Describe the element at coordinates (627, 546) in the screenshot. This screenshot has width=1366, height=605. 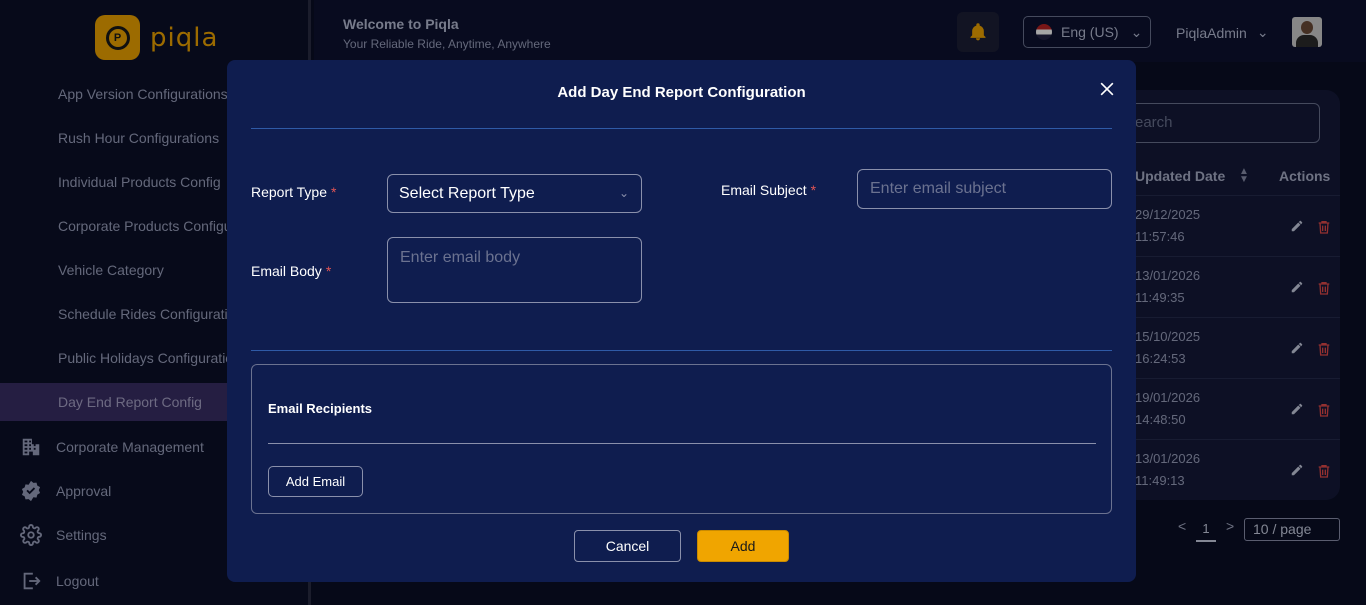
I see `cancel-button: Cancel` at that location.